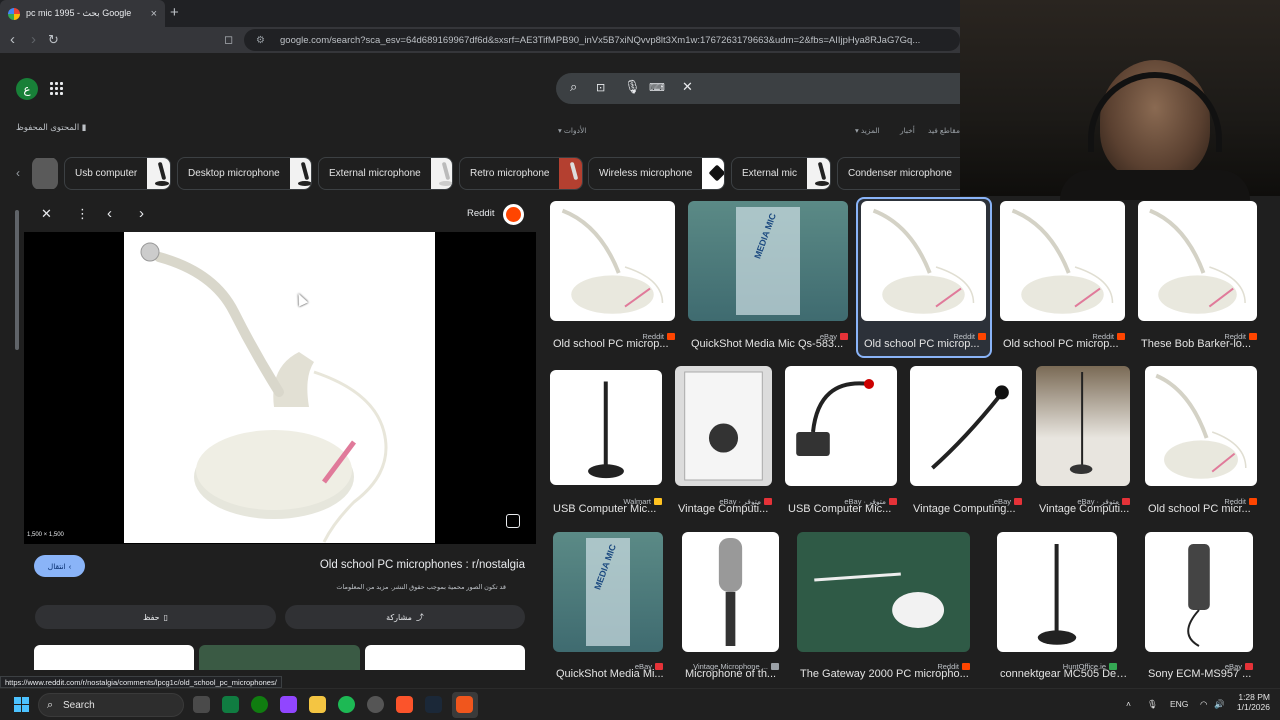  I want to click on chip-retro-microphone: Retro microphone, so click(521, 173).